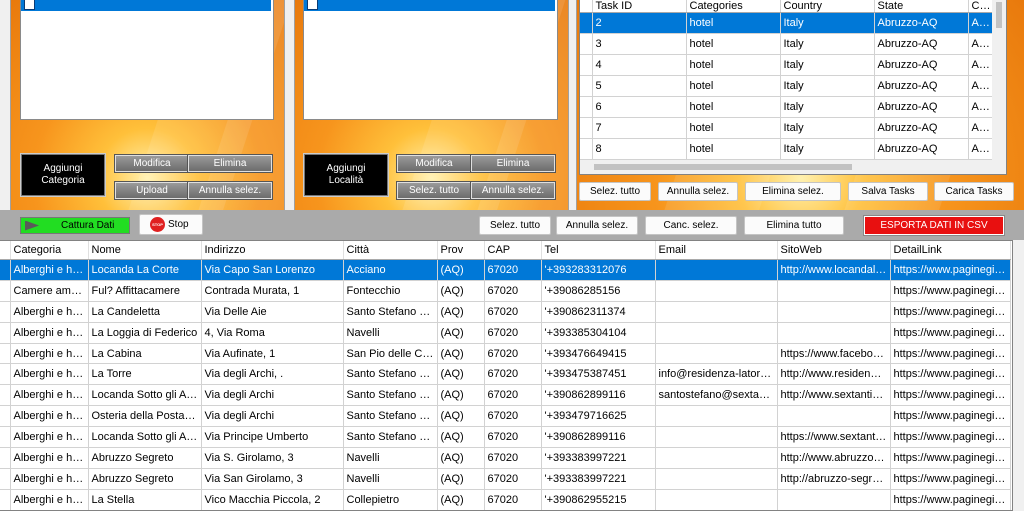 This screenshot has height=511, width=1024. Describe the element at coordinates (272, 499) in the screenshot. I see `cell: Vico Macchia Piccola, 2` at that location.